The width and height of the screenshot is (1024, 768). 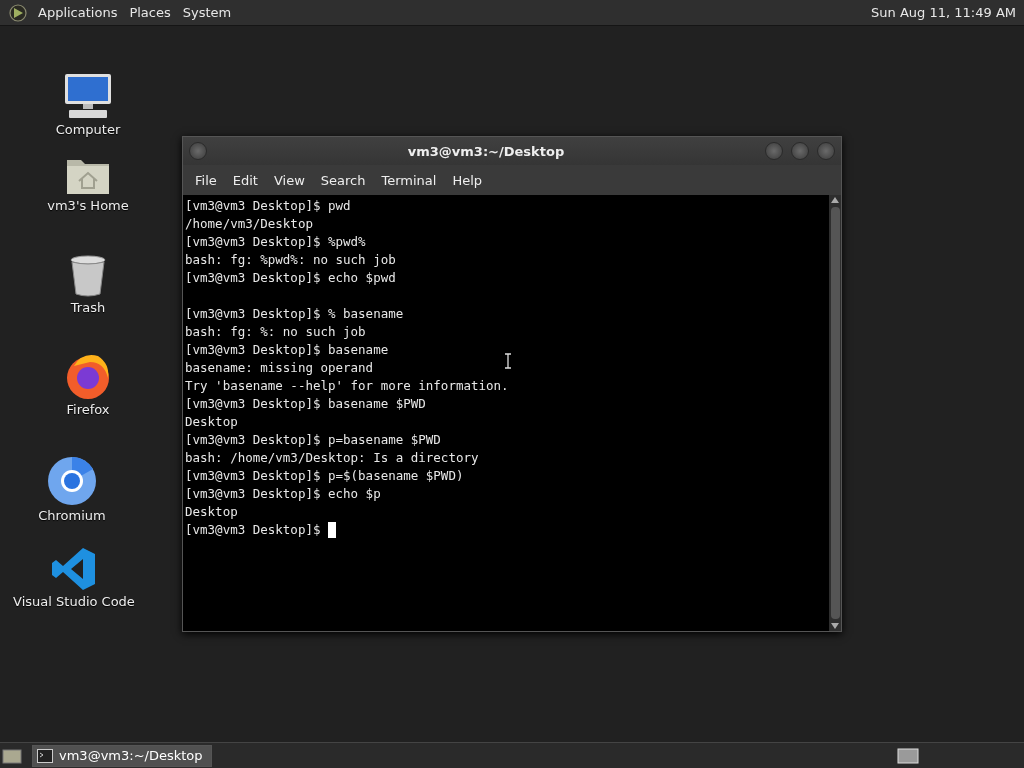 What do you see at coordinates (74, 569) in the screenshot?
I see `code-editor-icon` at bounding box center [74, 569].